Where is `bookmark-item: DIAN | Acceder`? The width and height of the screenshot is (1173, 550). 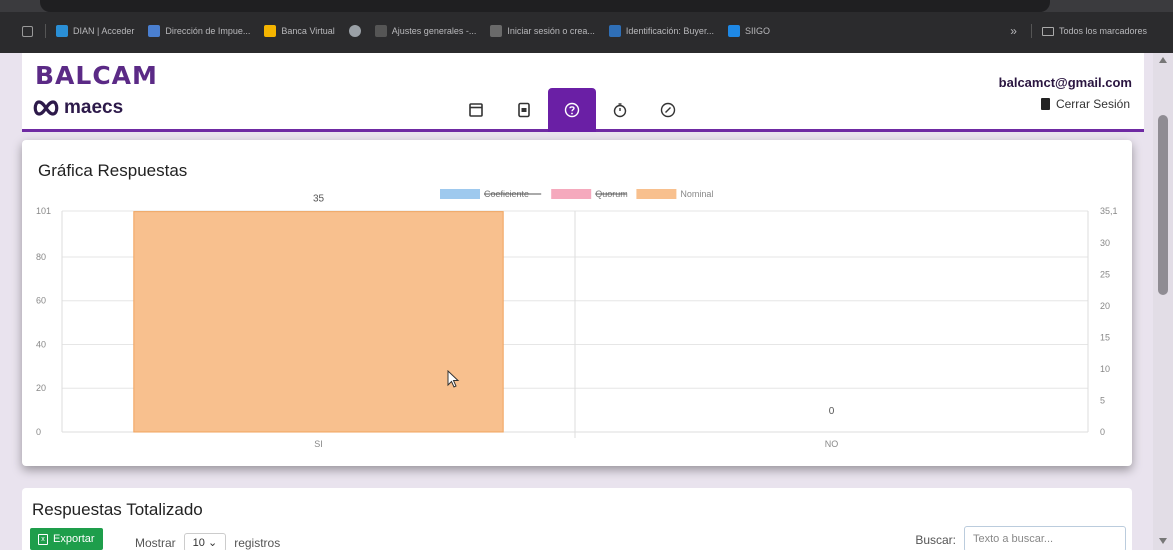
bookmark-item: DIAN | Acceder is located at coordinates (95, 31).